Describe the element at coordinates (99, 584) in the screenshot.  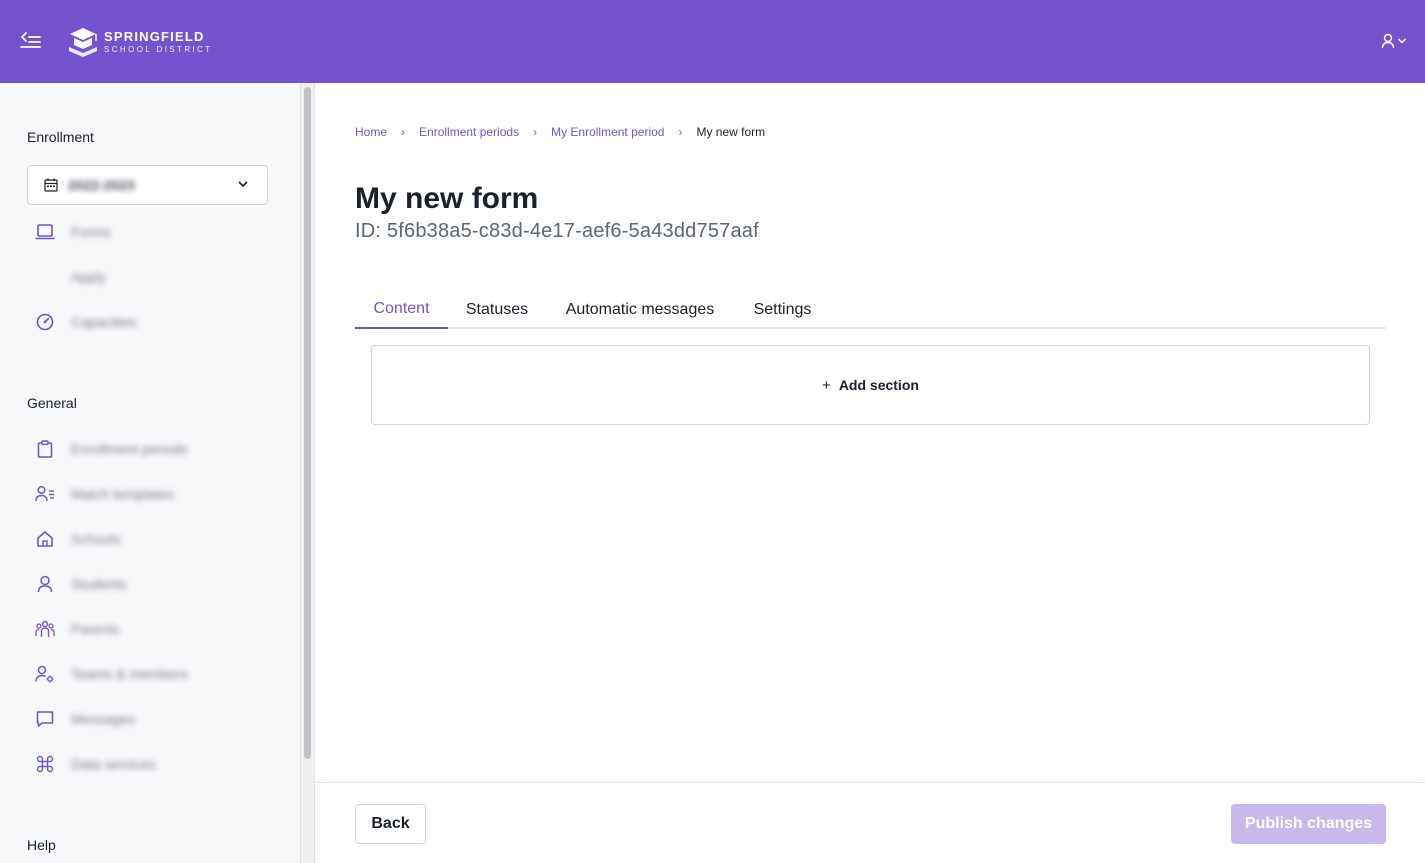
I see `sidebar-item-label: Students` at that location.